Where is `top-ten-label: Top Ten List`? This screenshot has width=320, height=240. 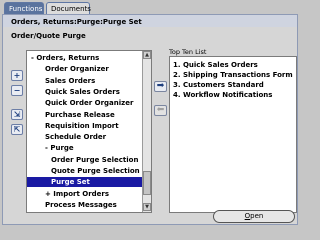 top-ten-label: Top Ten List is located at coordinates (188, 52).